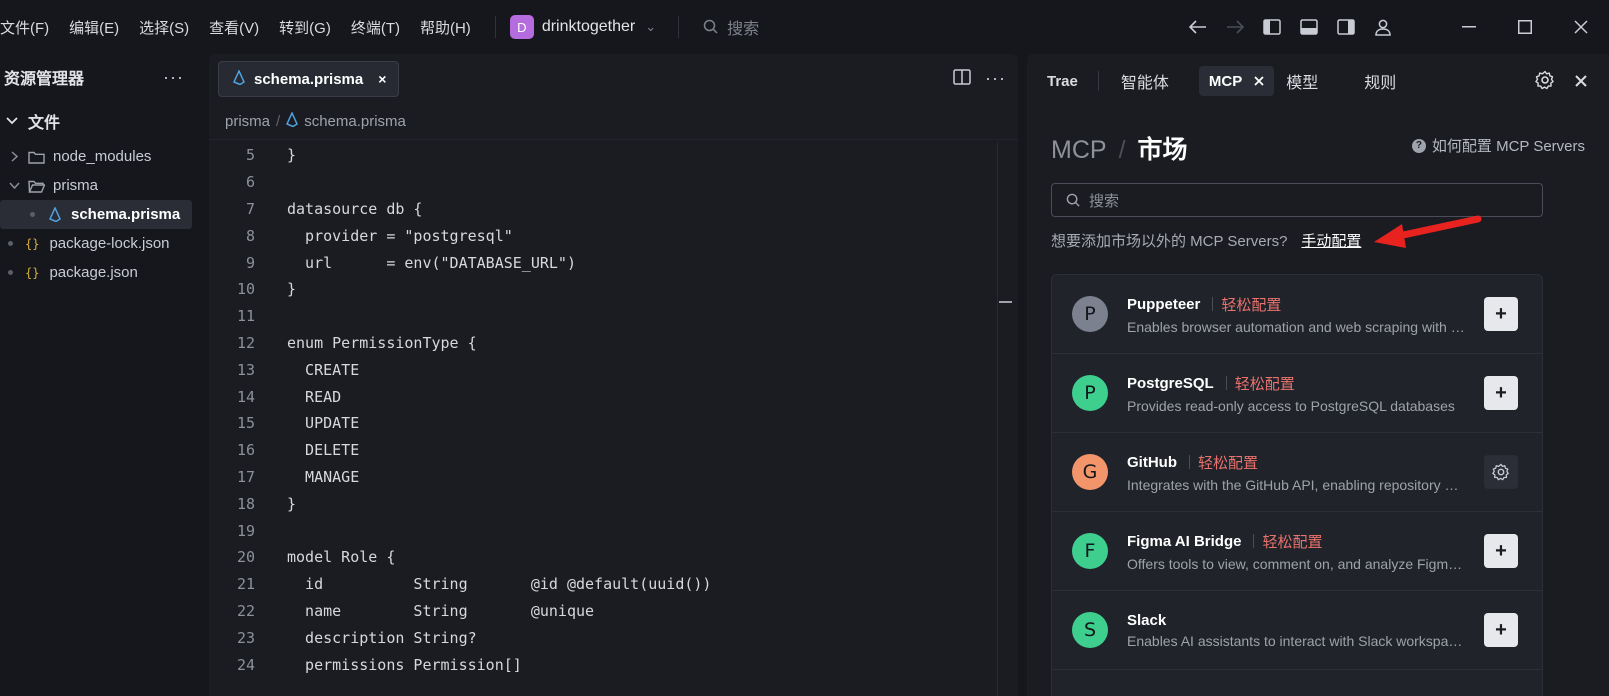 The image size is (1609, 696). Describe the element at coordinates (1271, 27) in the screenshot. I see `toggle-left-panel-icon` at that location.